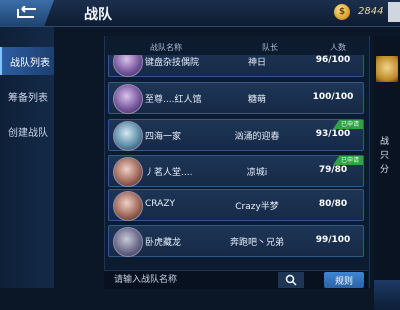 Image resolution: width=400 pixels, height=310 pixels. I want to click on table-row: 键盘杂技偶院 神日 96/100, so click(236, 66).